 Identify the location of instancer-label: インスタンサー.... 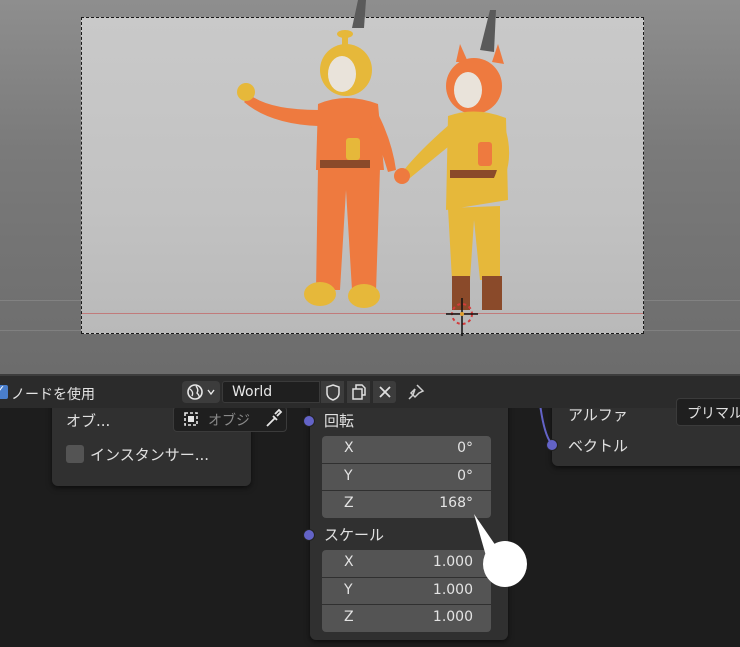
(150, 455).